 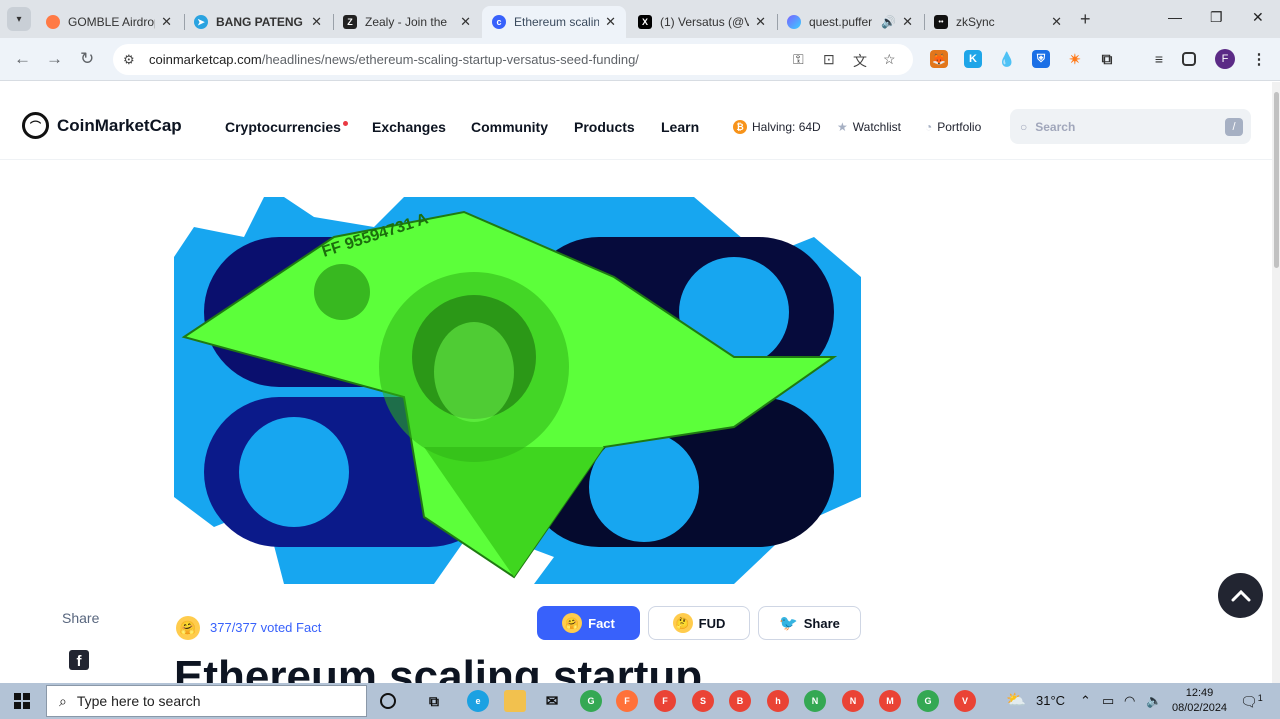 I want to click on restore-icon: ❐, so click(x=1216, y=17).